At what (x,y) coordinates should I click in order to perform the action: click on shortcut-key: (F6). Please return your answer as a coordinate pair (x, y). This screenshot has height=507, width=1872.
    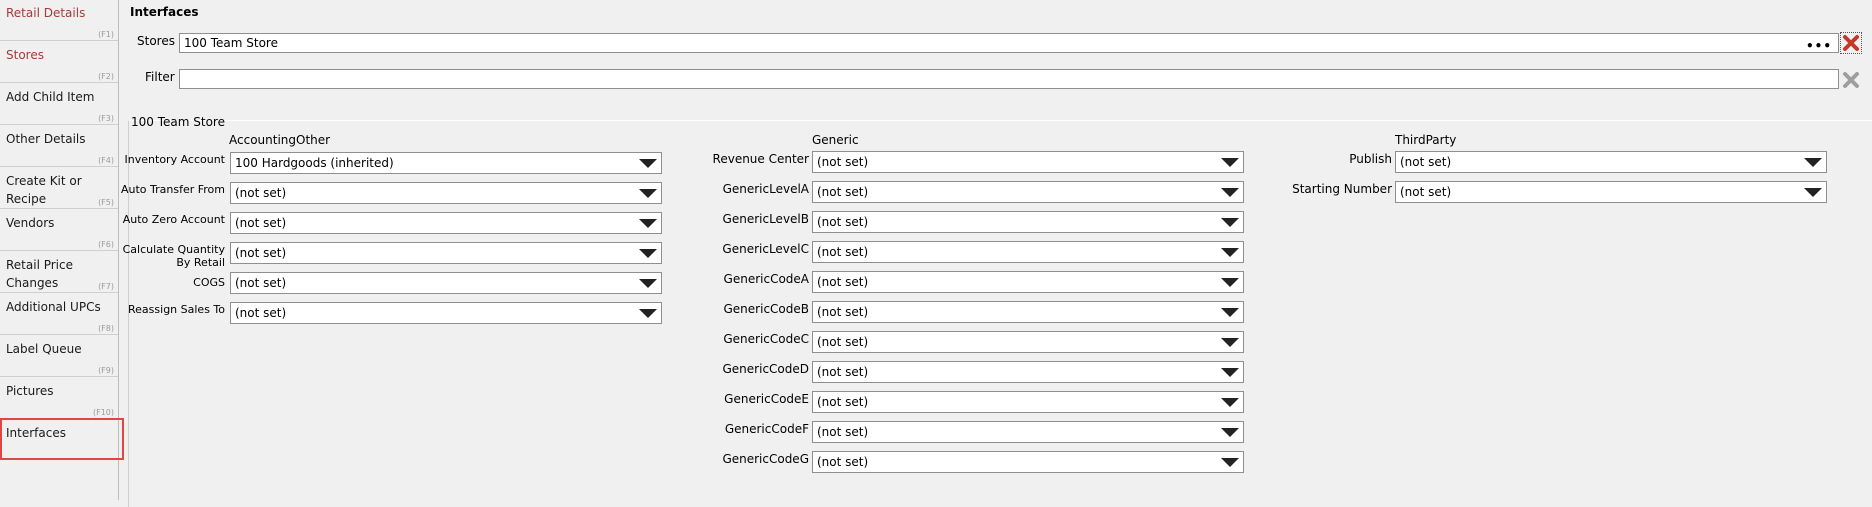
    Looking at the image, I should click on (106, 244).